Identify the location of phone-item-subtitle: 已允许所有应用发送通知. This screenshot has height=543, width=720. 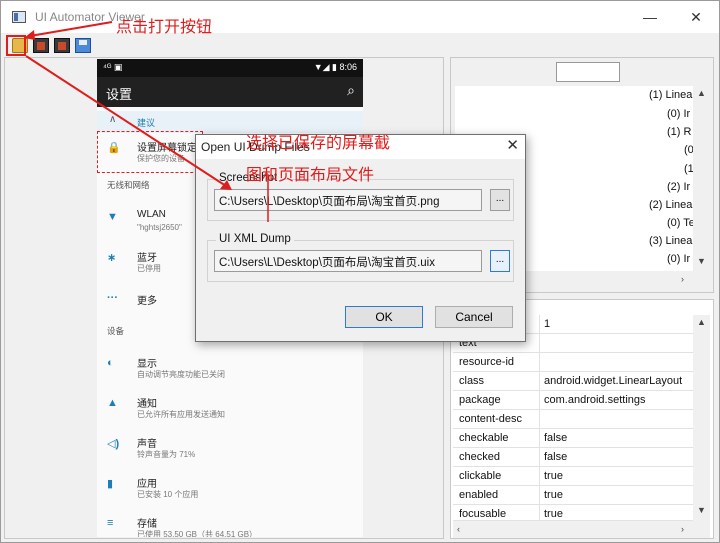
(181, 414).